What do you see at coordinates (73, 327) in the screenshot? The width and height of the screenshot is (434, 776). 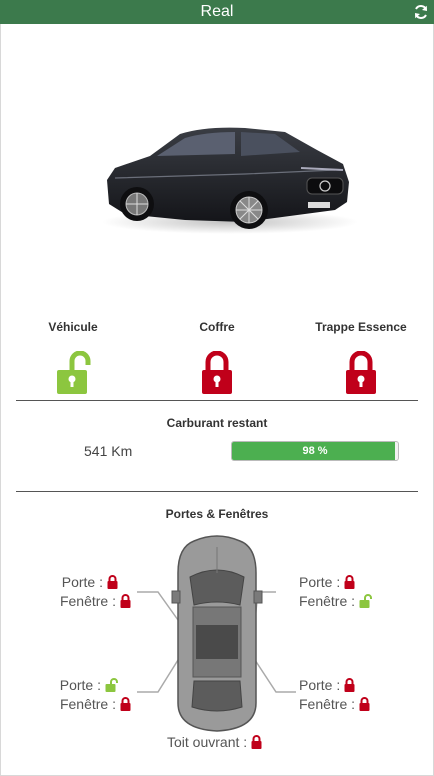 I see `lock-vehicle-label: Véhicule` at bounding box center [73, 327].